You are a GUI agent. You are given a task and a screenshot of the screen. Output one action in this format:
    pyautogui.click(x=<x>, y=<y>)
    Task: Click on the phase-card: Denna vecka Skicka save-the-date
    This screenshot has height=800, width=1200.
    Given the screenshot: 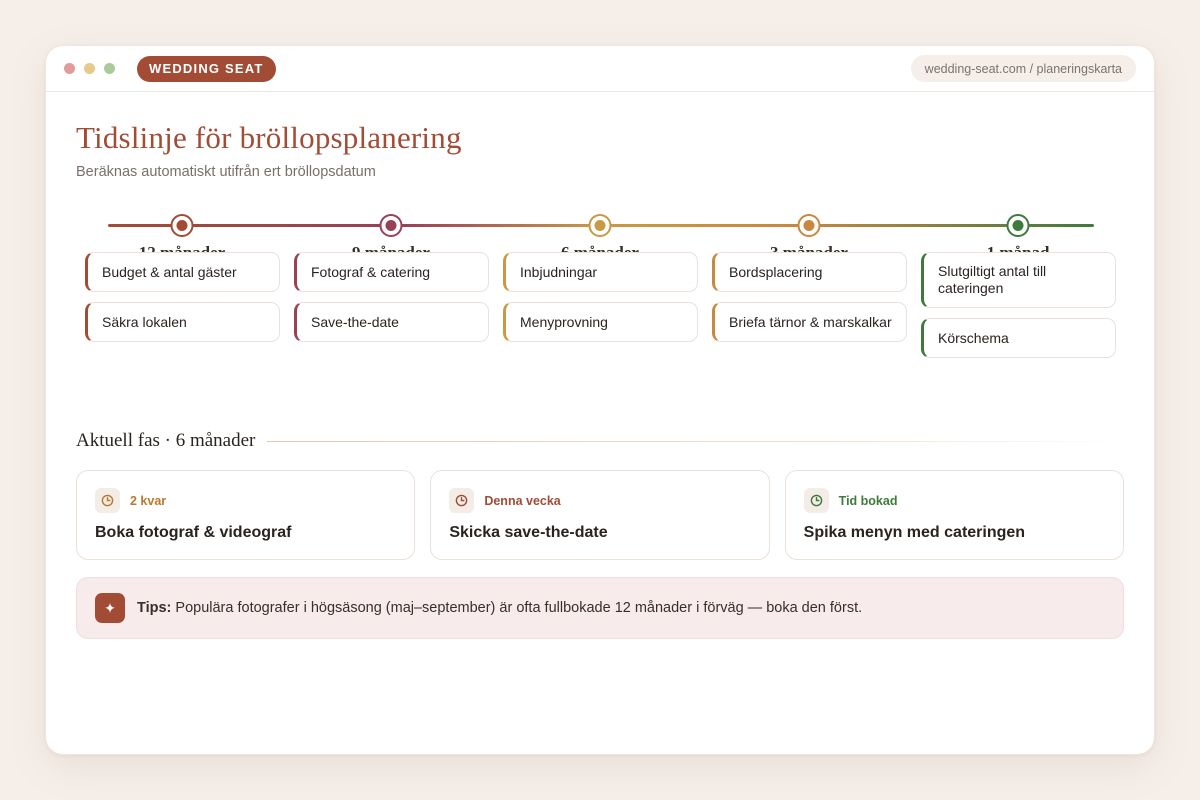 What is the action you would take?
    pyautogui.click(x=600, y=515)
    